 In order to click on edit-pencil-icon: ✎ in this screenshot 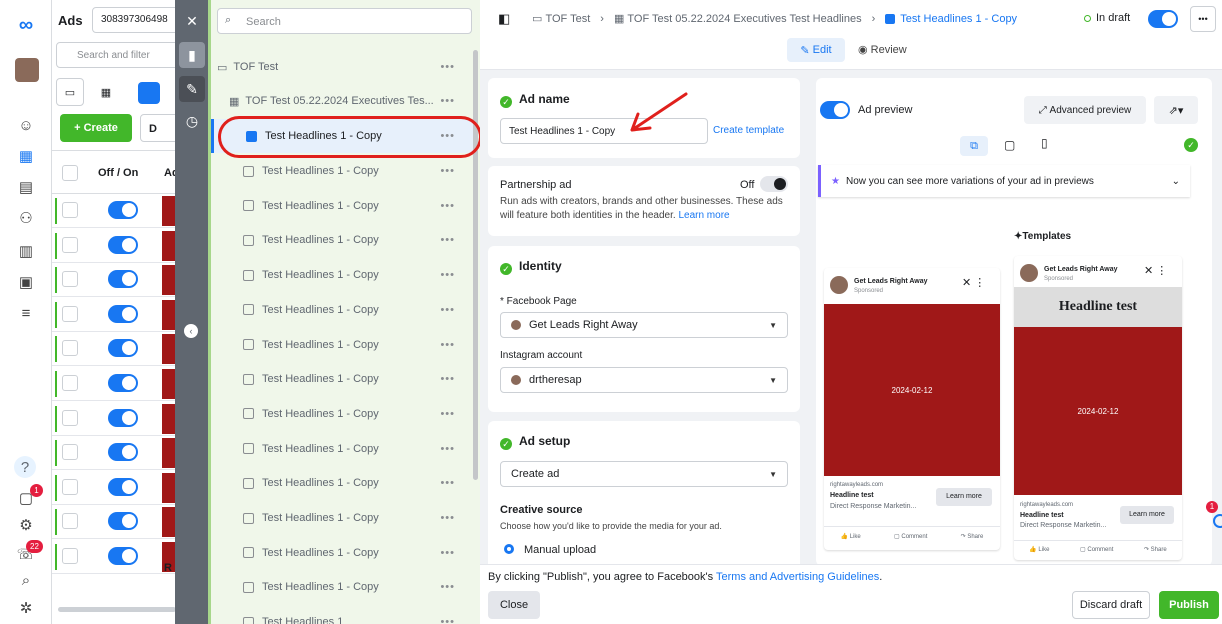, I will do `click(192, 89)`.